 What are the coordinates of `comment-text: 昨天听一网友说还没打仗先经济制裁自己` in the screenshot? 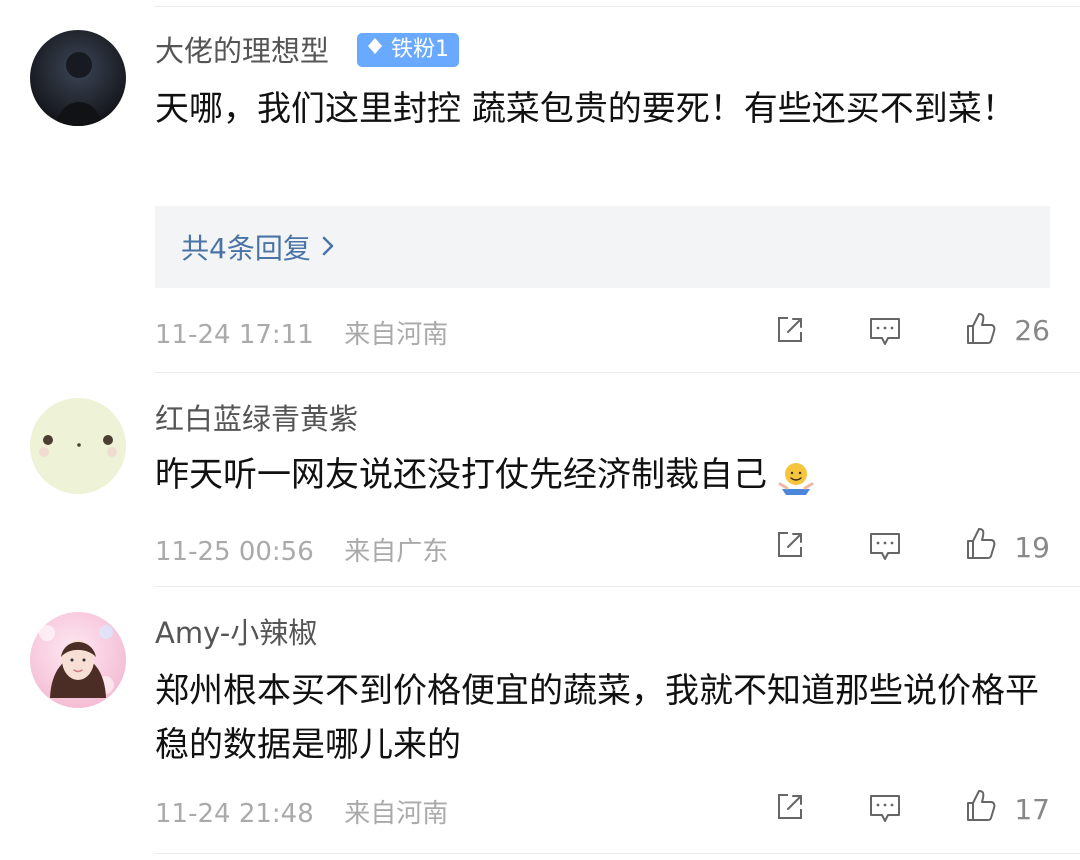 It's located at (600, 475).